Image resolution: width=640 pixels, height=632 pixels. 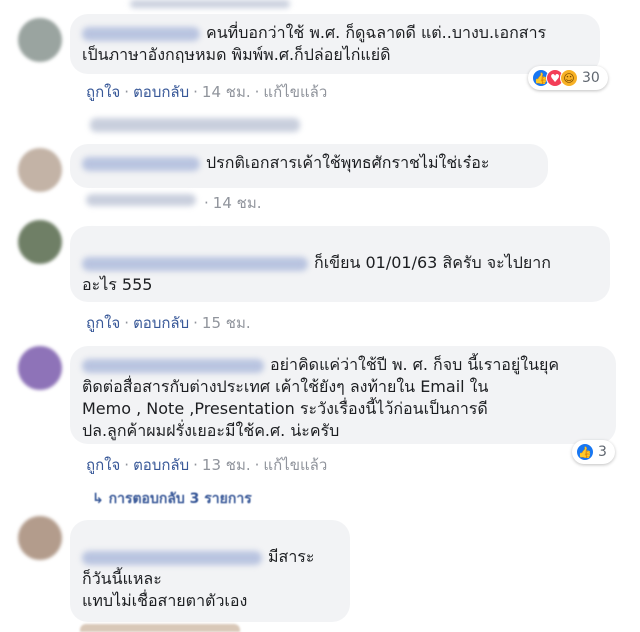 I want to click on comment-actions: ถูกใจ · ตอบกลับ · 15 ชม., so click(x=168, y=323).